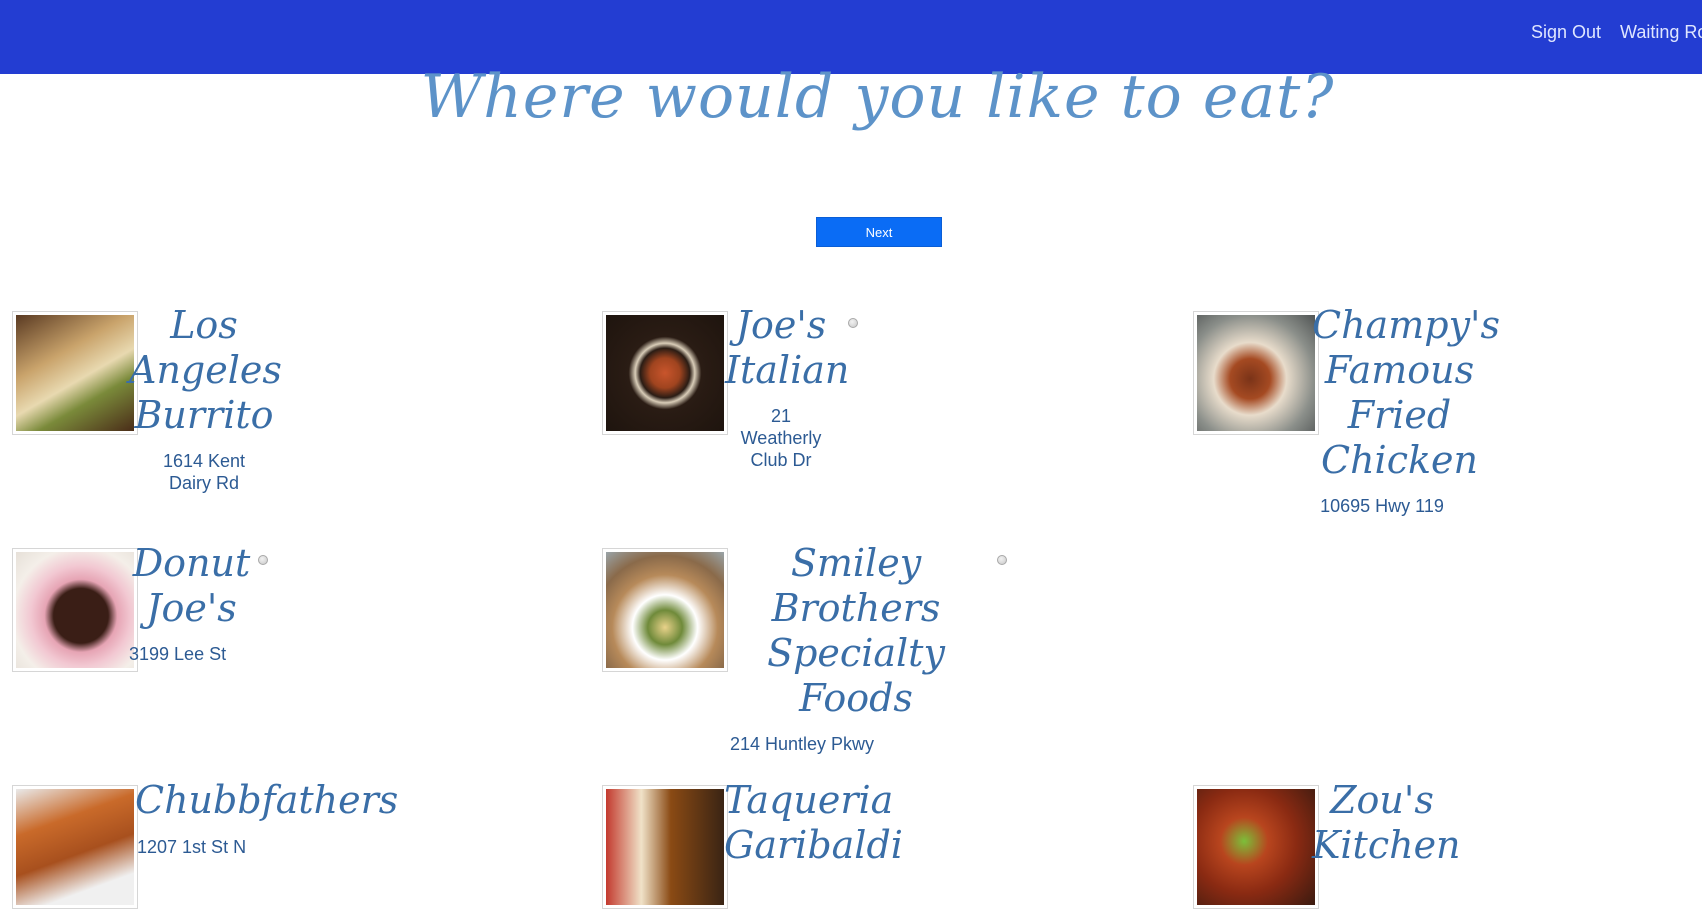 Image resolution: width=1702 pixels, height=909 pixels. I want to click on restaurant-address: 1614 Kent Dairy Rd, so click(204, 472).